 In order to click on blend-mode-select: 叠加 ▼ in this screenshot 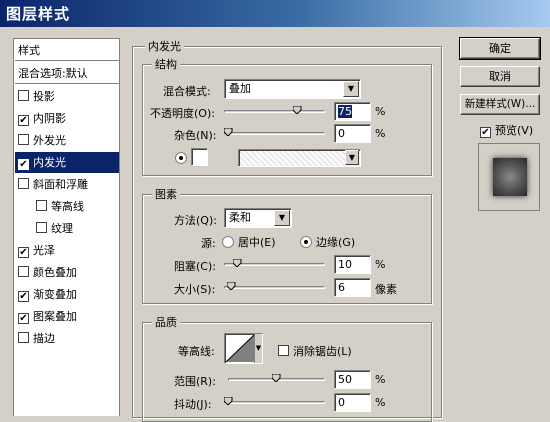, I will do `click(292, 89)`.